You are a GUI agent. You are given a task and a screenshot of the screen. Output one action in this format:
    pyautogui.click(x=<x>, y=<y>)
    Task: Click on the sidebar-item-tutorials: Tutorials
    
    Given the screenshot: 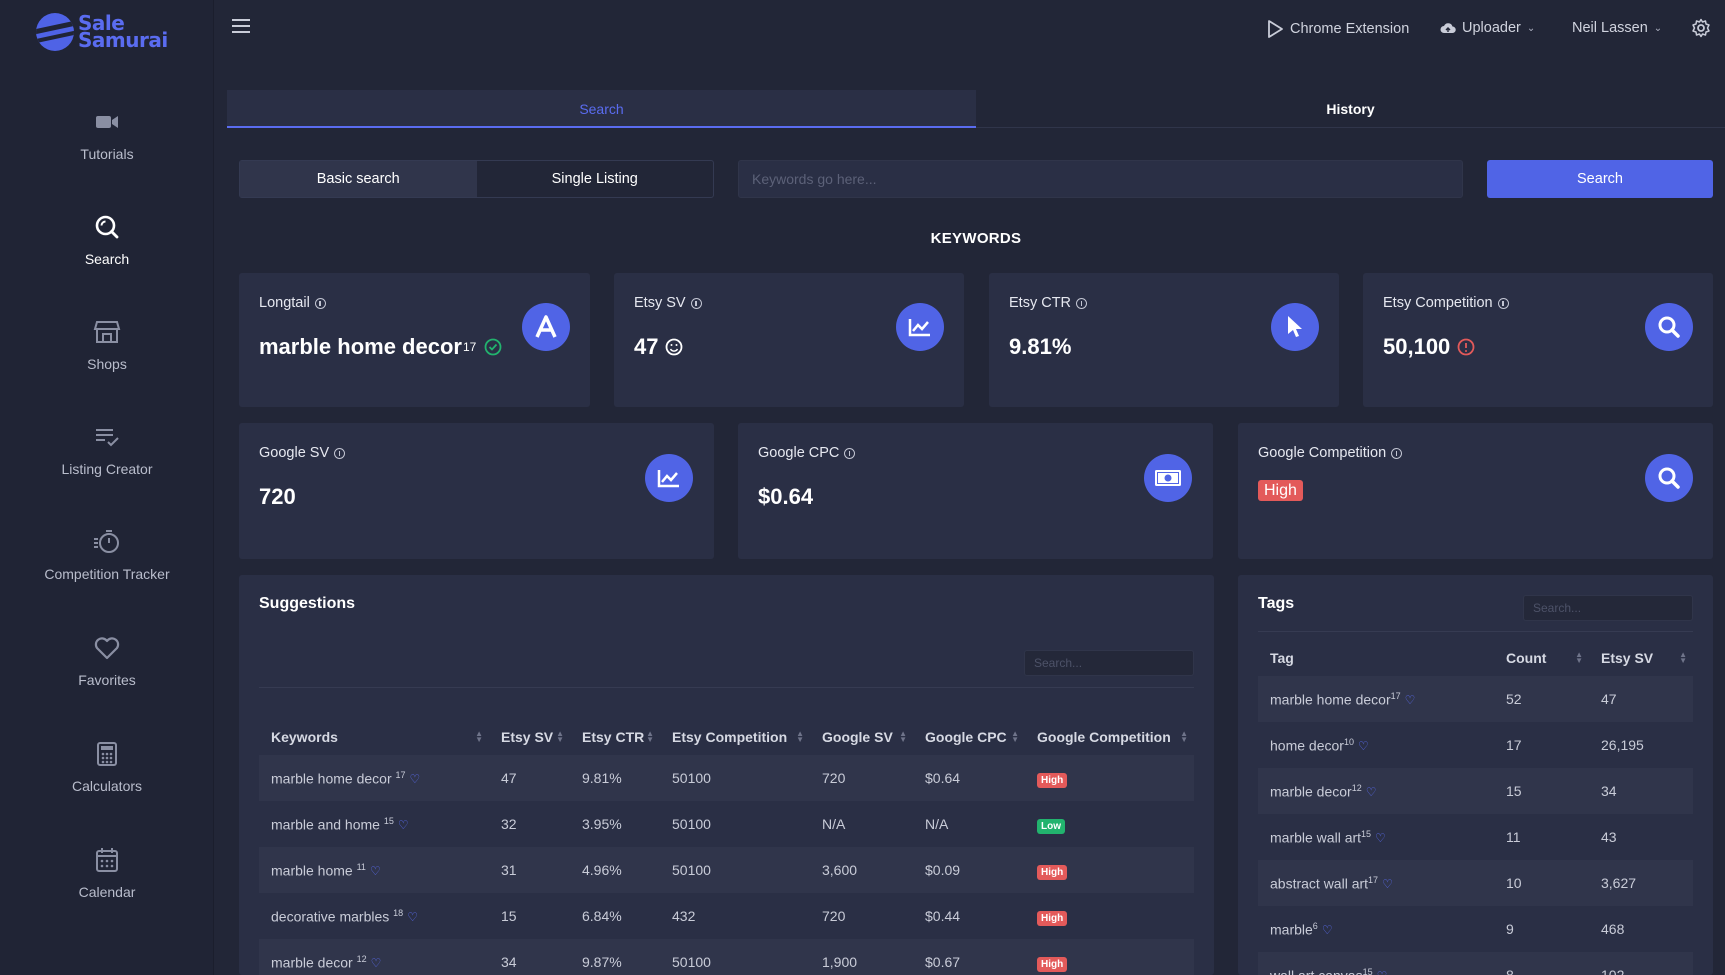 What is the action you would take?
    pyautogui.click(x=107, y=135)
    